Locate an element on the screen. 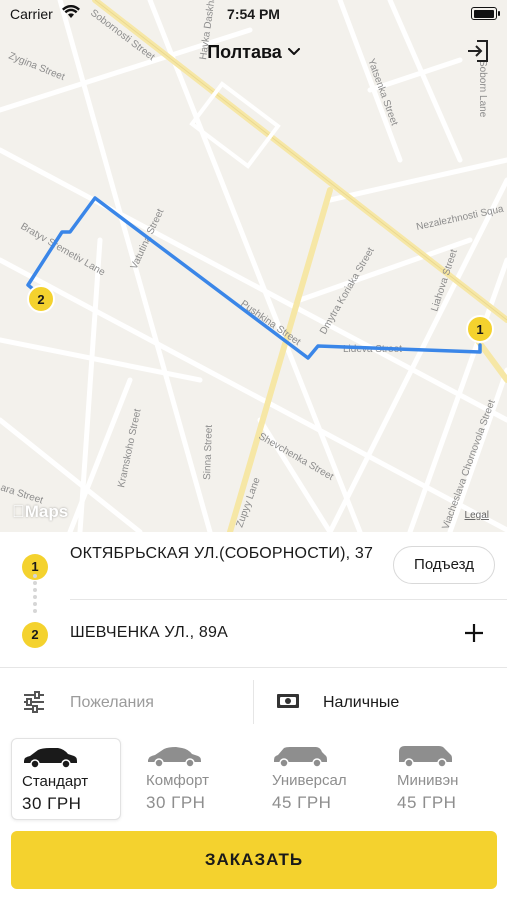 The width and height of the screenshot is (507, 900). comfort-car-icon is located at coordinates (174, 757).